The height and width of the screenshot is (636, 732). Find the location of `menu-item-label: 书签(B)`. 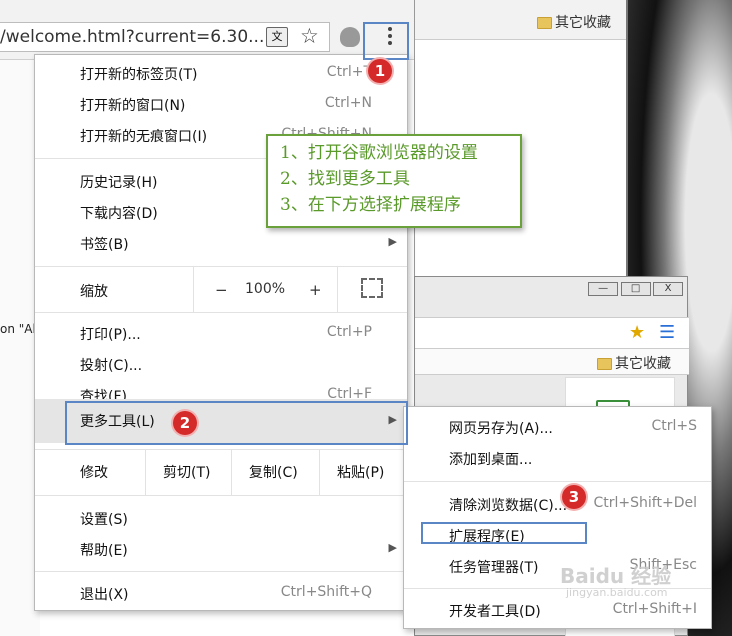

menu-item-label: 书签(B) is located at coordinates (104, 245).